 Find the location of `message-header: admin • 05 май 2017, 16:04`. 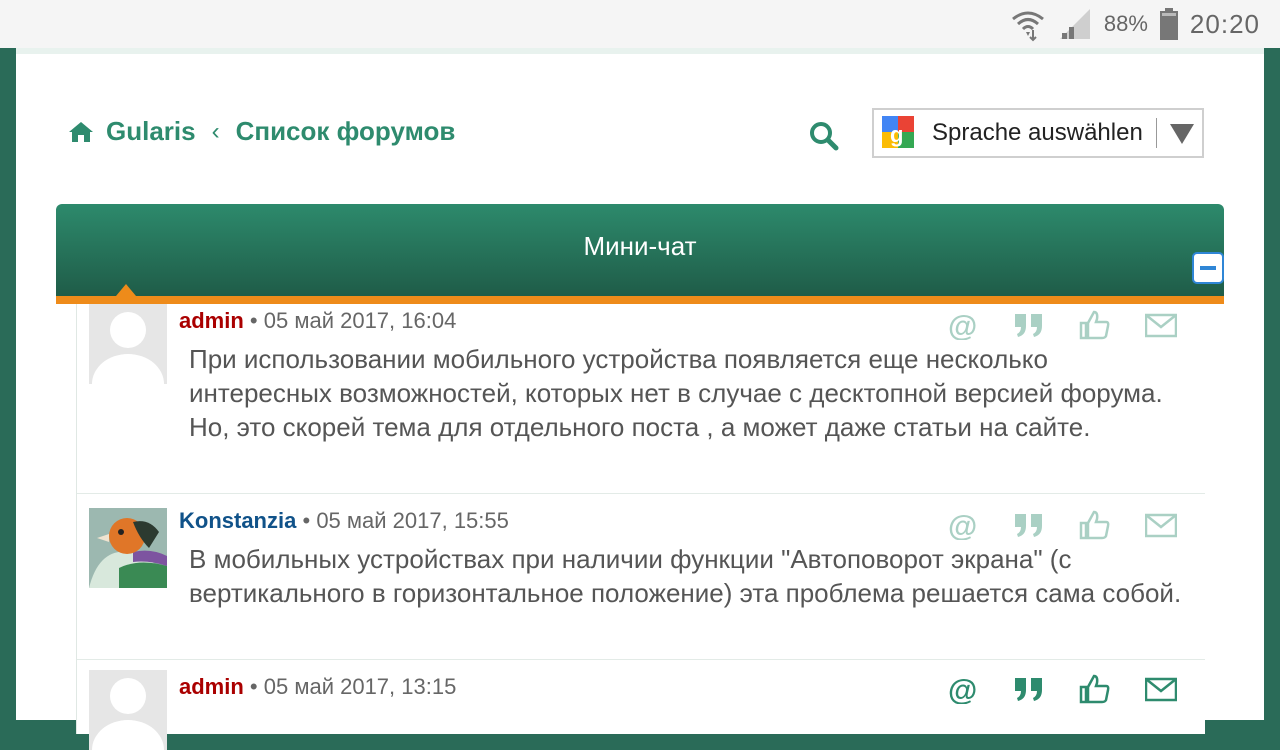

message-header: admin • 05 май 2017, 16:04 is located at coordinates (317, 321).